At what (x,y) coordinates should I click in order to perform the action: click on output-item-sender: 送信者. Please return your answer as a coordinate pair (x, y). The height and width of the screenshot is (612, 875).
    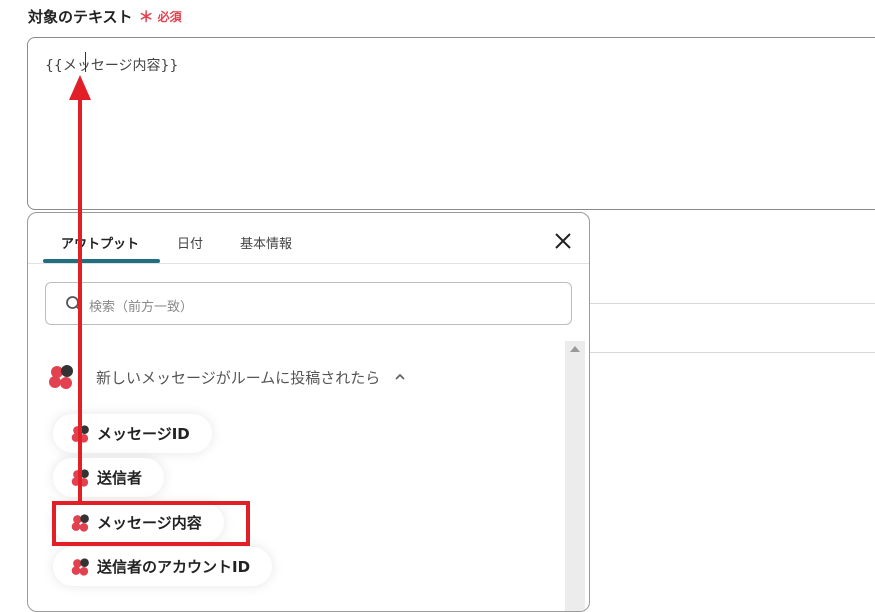
    Looking at the image, I should click on (109, 477).